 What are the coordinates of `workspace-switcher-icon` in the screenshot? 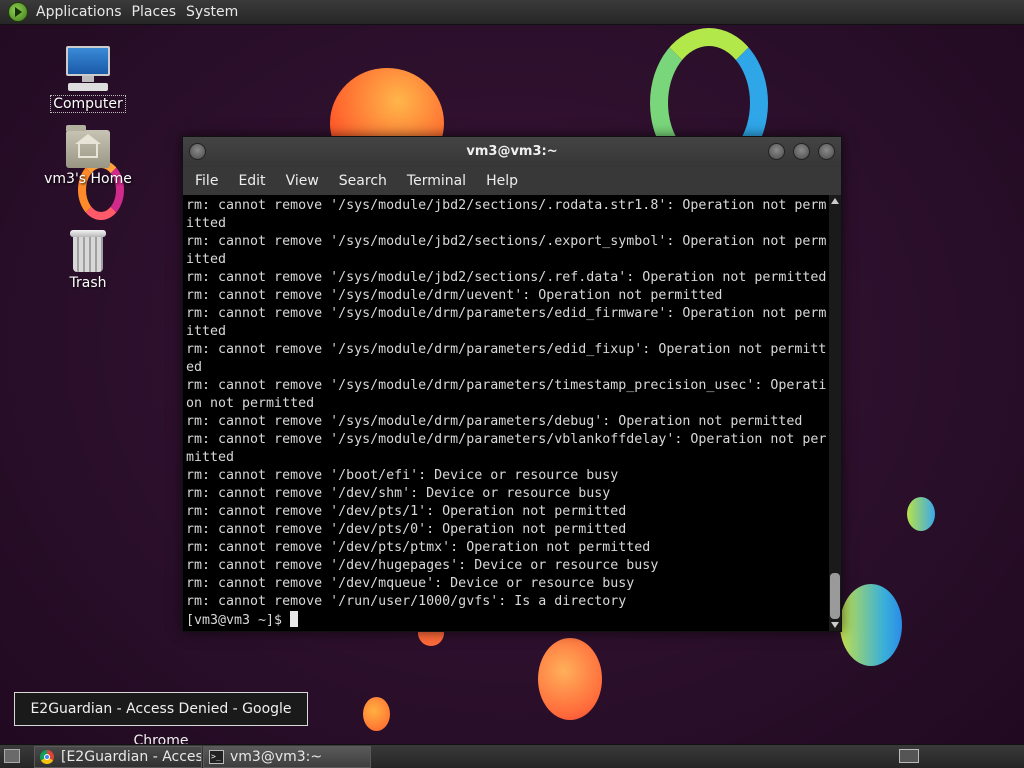 It's located at (909, 756).